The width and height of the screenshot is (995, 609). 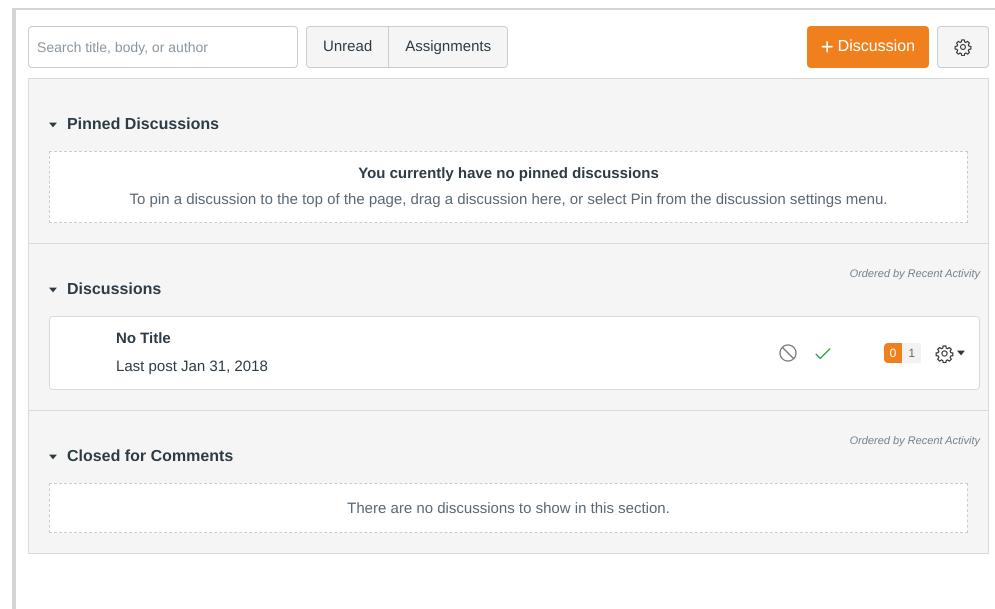 I want to click on section-toggle: Closed for Comments, so click(x=141, y=457).